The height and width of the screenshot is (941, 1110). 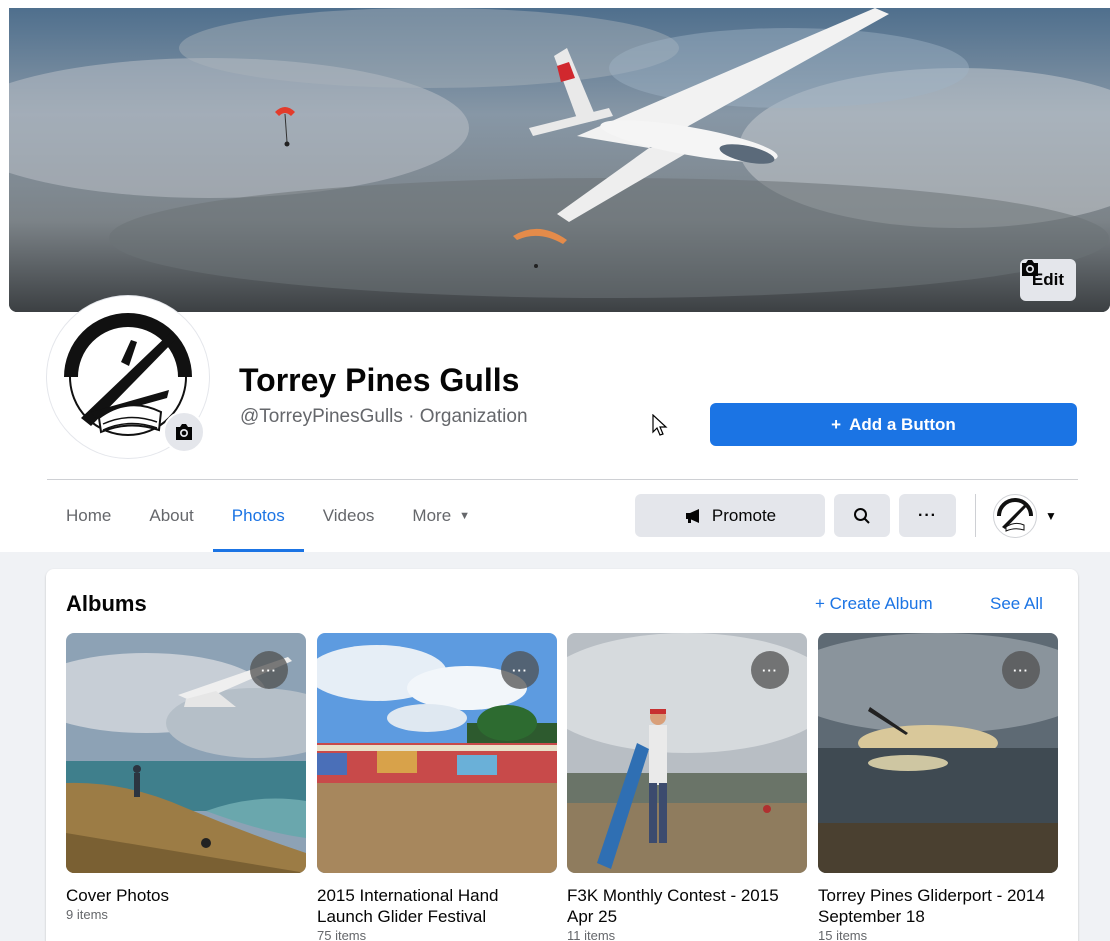 I want to click on album-card: ··· Cover Photos 9 items, so click(x=186, y=777).